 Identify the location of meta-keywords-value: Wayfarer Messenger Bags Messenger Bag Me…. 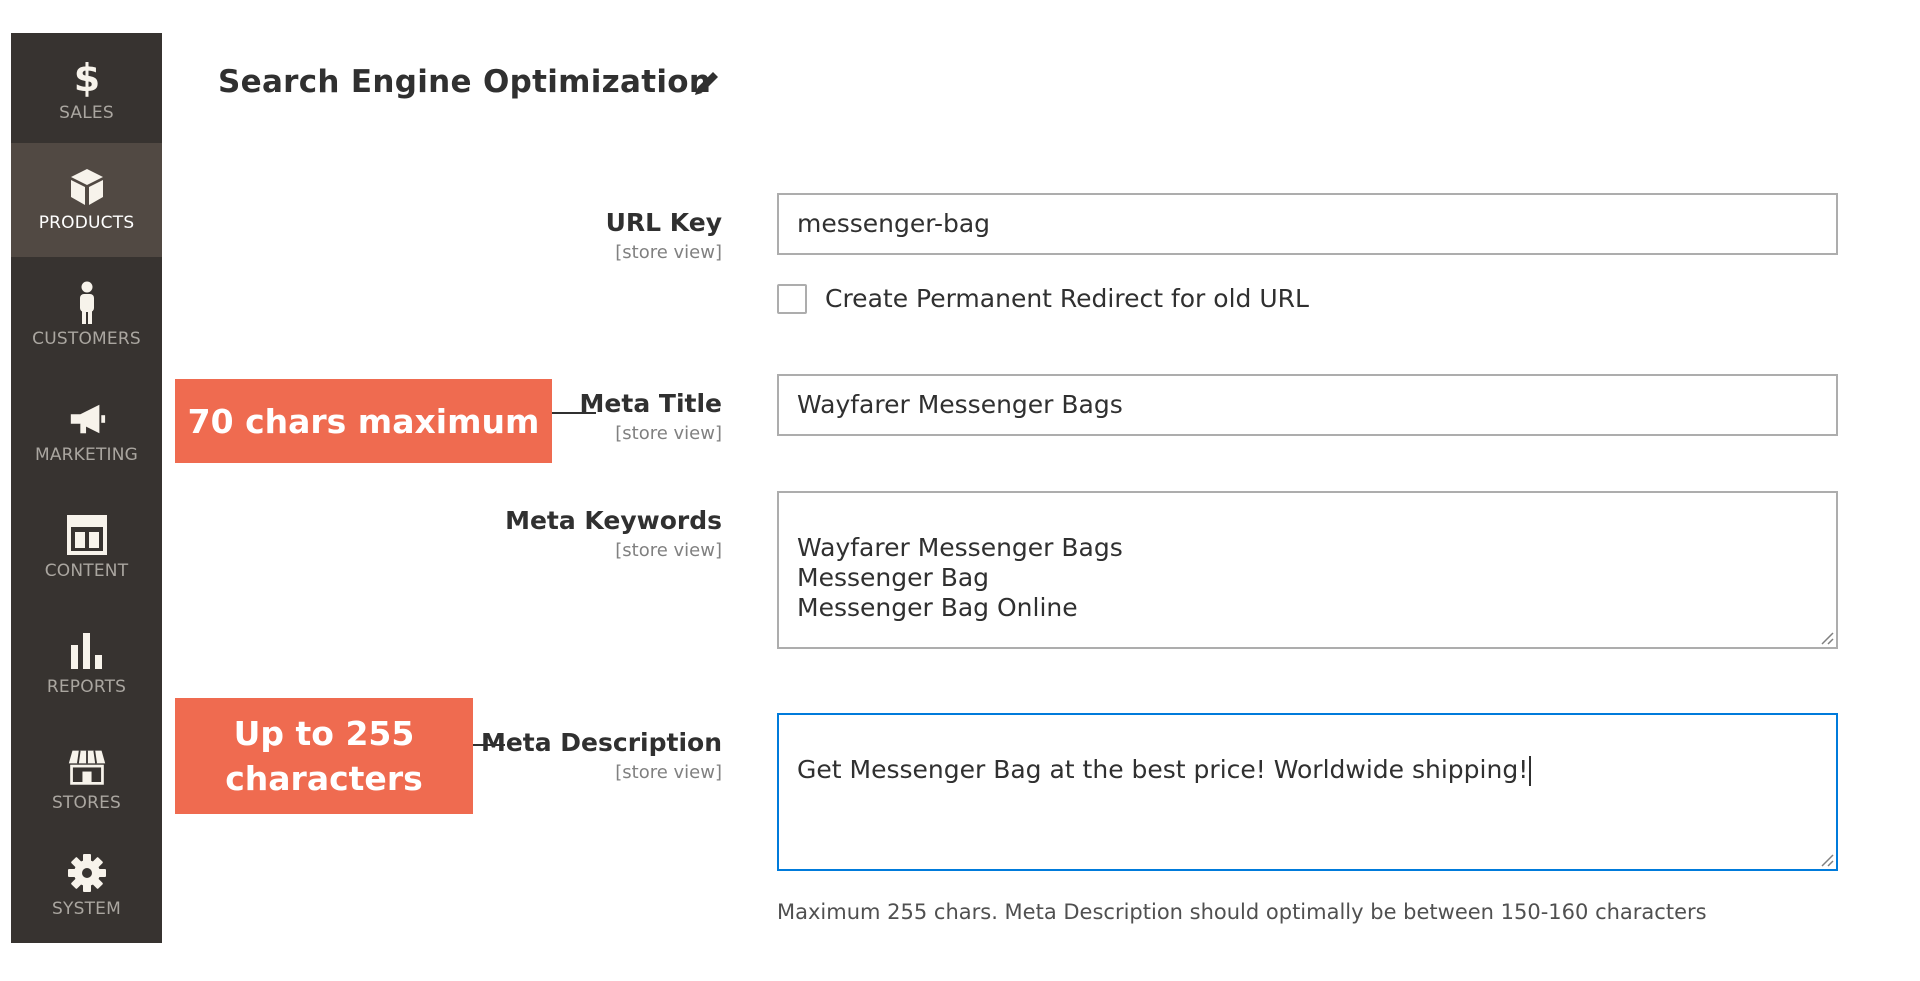
(960, 577).